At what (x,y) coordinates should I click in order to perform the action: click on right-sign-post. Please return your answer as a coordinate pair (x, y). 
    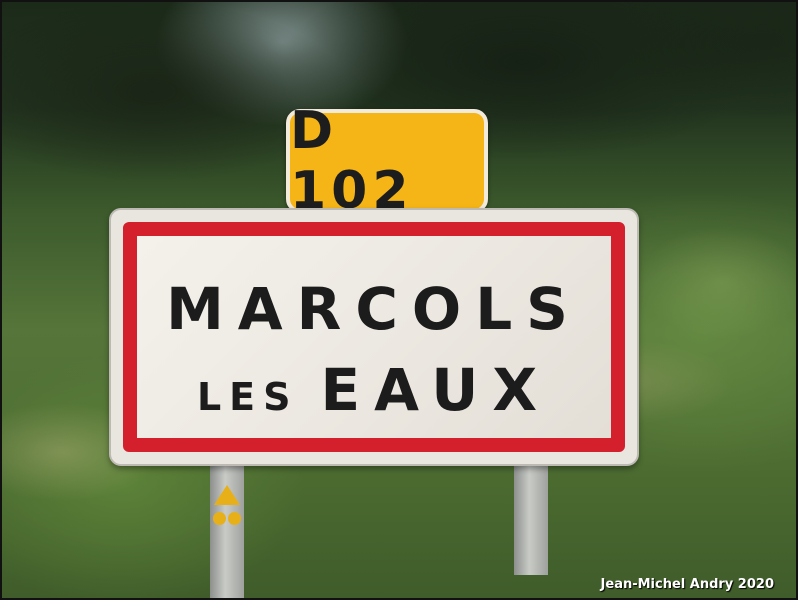
    Looking at the image, I should click on (531, 516).